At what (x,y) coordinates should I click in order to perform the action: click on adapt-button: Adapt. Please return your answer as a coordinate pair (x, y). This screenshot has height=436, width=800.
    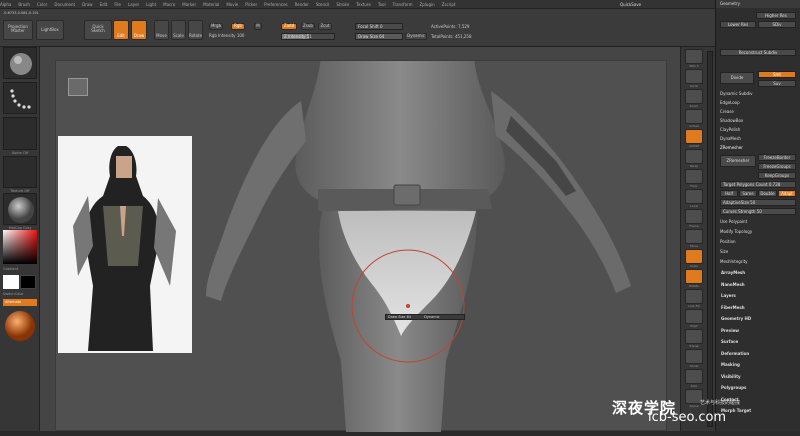
    Looking at the image, I should click on (787, 193).